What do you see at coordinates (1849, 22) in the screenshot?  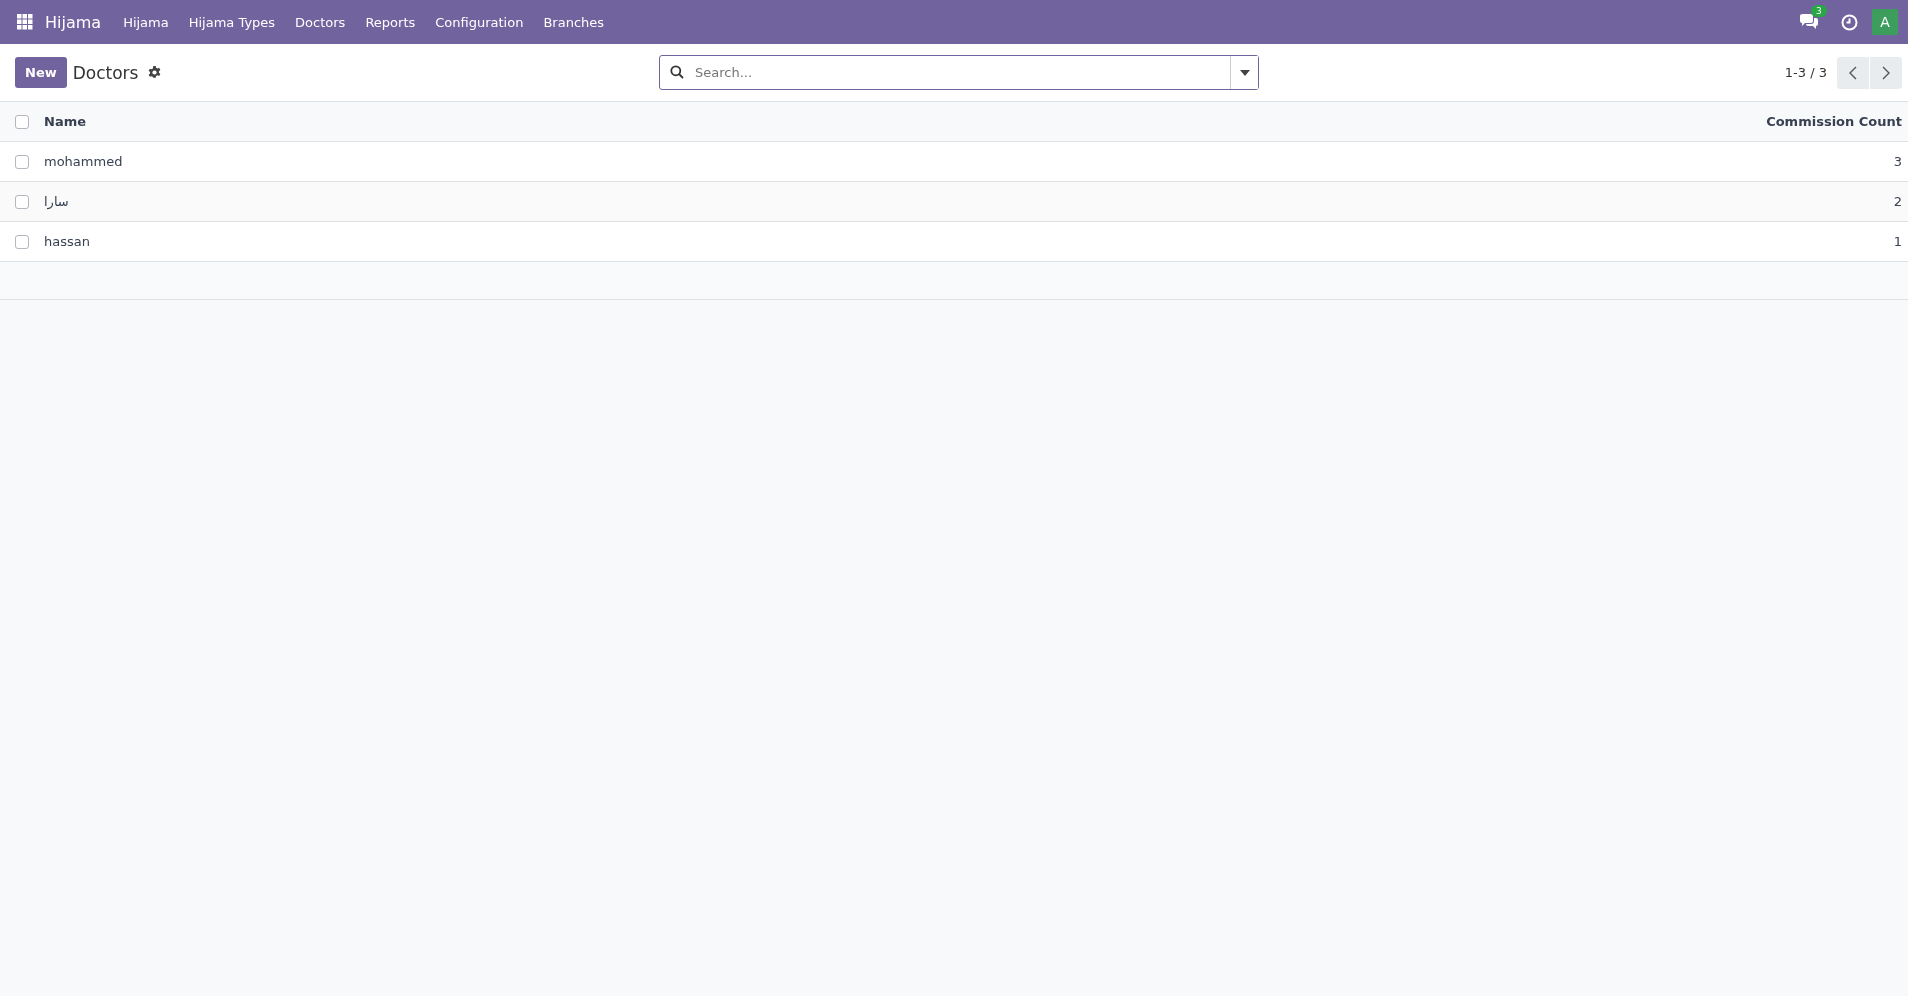 I see `clock-icon` at bounding box center [1849, 22].